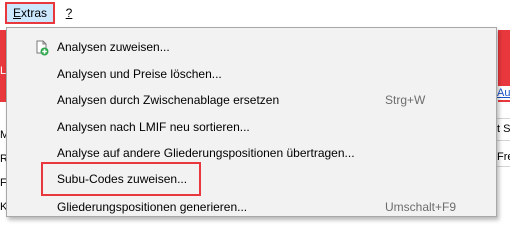 Image resolution: width=510 pixels, height=240 pixels. I want to click on menu-help-label: ?, so click(69, 13).